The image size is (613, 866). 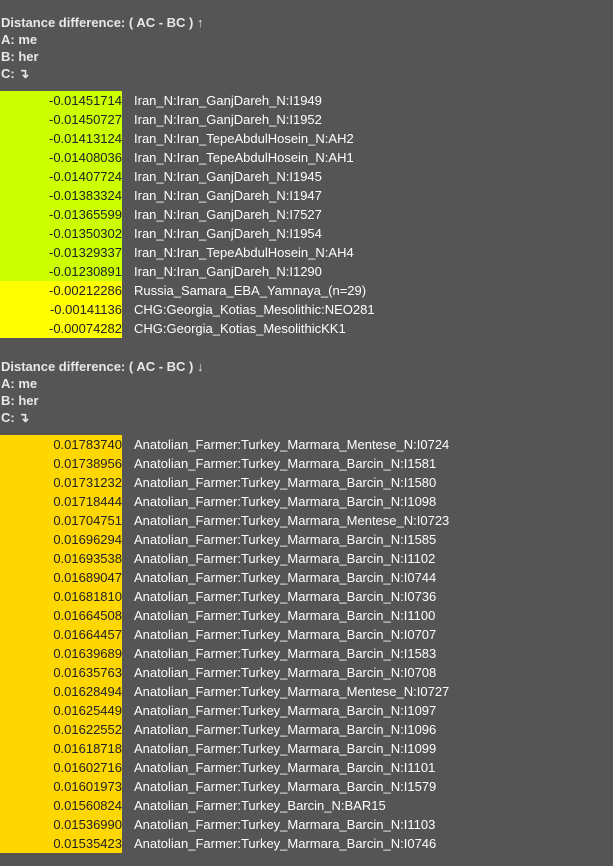 I want to click on population-label: Iran_N:Iran_GanjDareh_N:I1954, so click(x=228, y=233).